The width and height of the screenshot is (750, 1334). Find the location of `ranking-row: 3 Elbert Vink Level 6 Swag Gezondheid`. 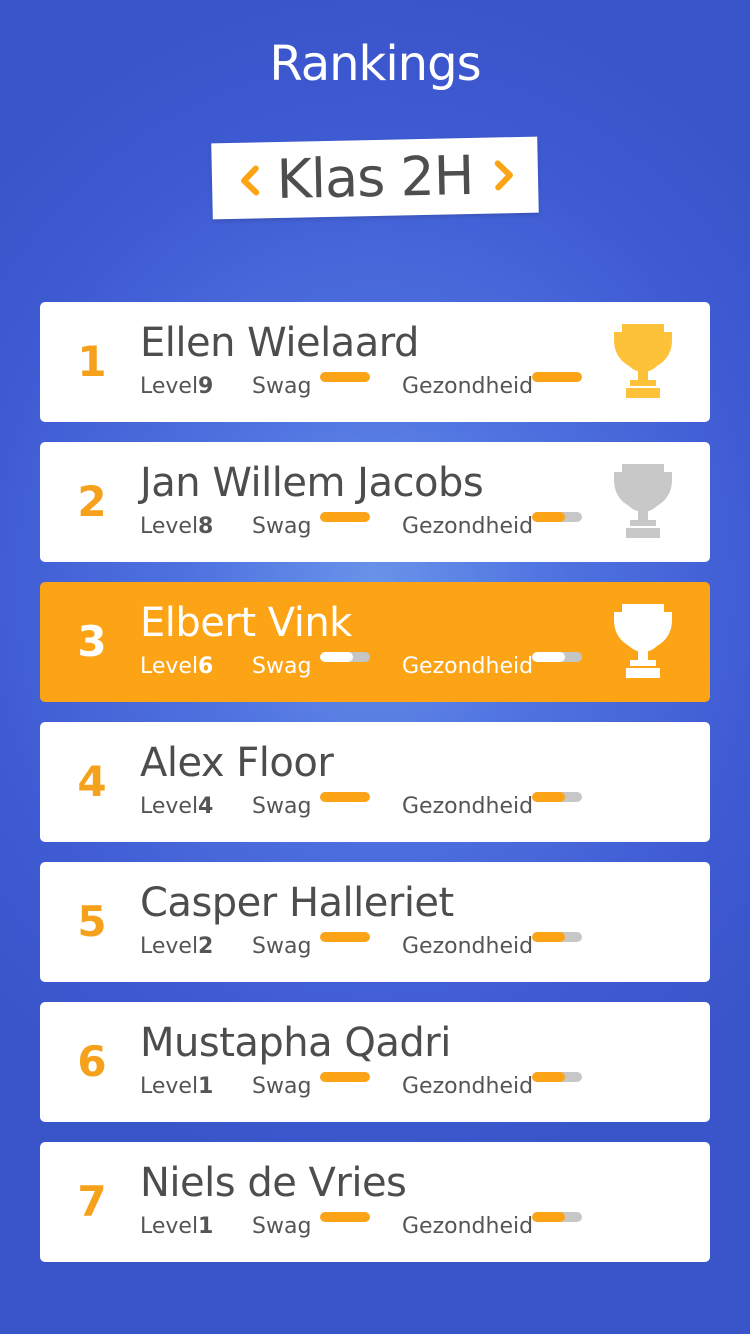

ranking-row: 3 Elbert Vink Level 6 Swag Gezondheid is located at coordinates (375, 642).